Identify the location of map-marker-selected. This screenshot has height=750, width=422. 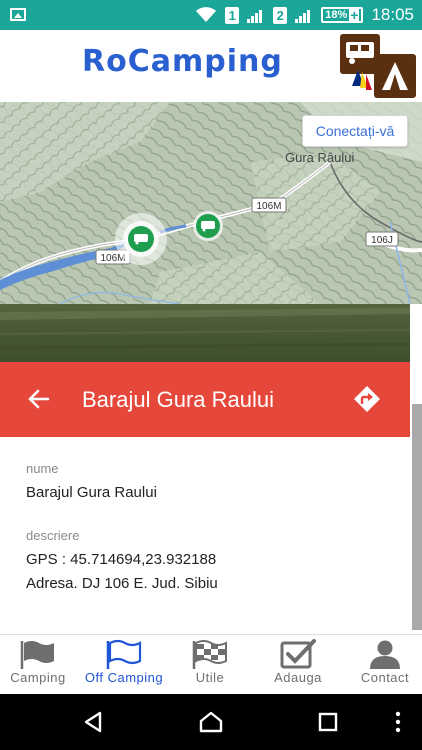
(141, 239).